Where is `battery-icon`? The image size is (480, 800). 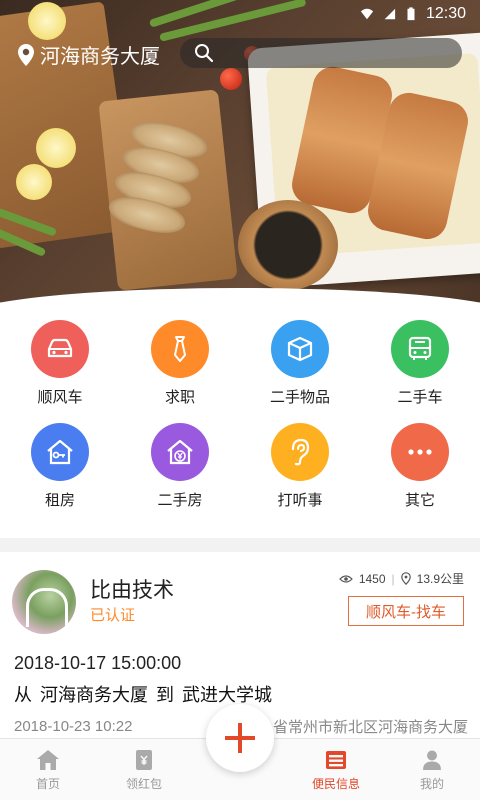 battery-icon is located at coordinates (411, 14).